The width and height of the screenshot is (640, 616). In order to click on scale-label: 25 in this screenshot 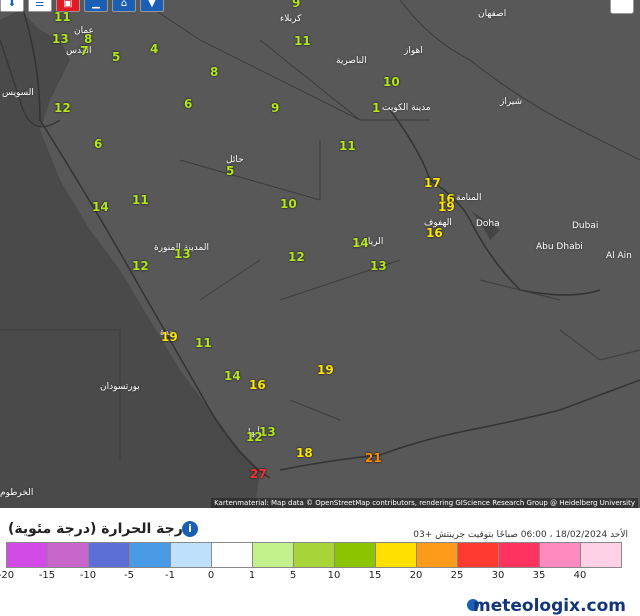, I will do `click(457, 575)`.